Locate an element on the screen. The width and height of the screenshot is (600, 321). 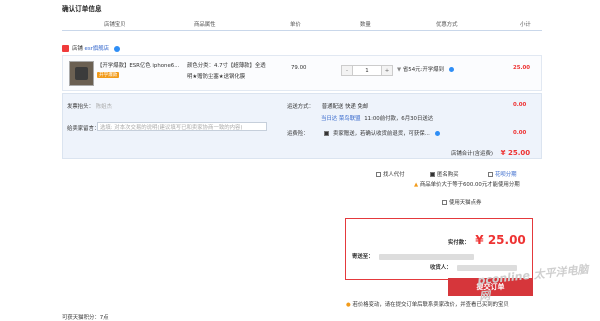
column-headers: 店铺宝贝 商品属性 单价 数量 优惠方式 小计 is located at coordinates (302, 23).